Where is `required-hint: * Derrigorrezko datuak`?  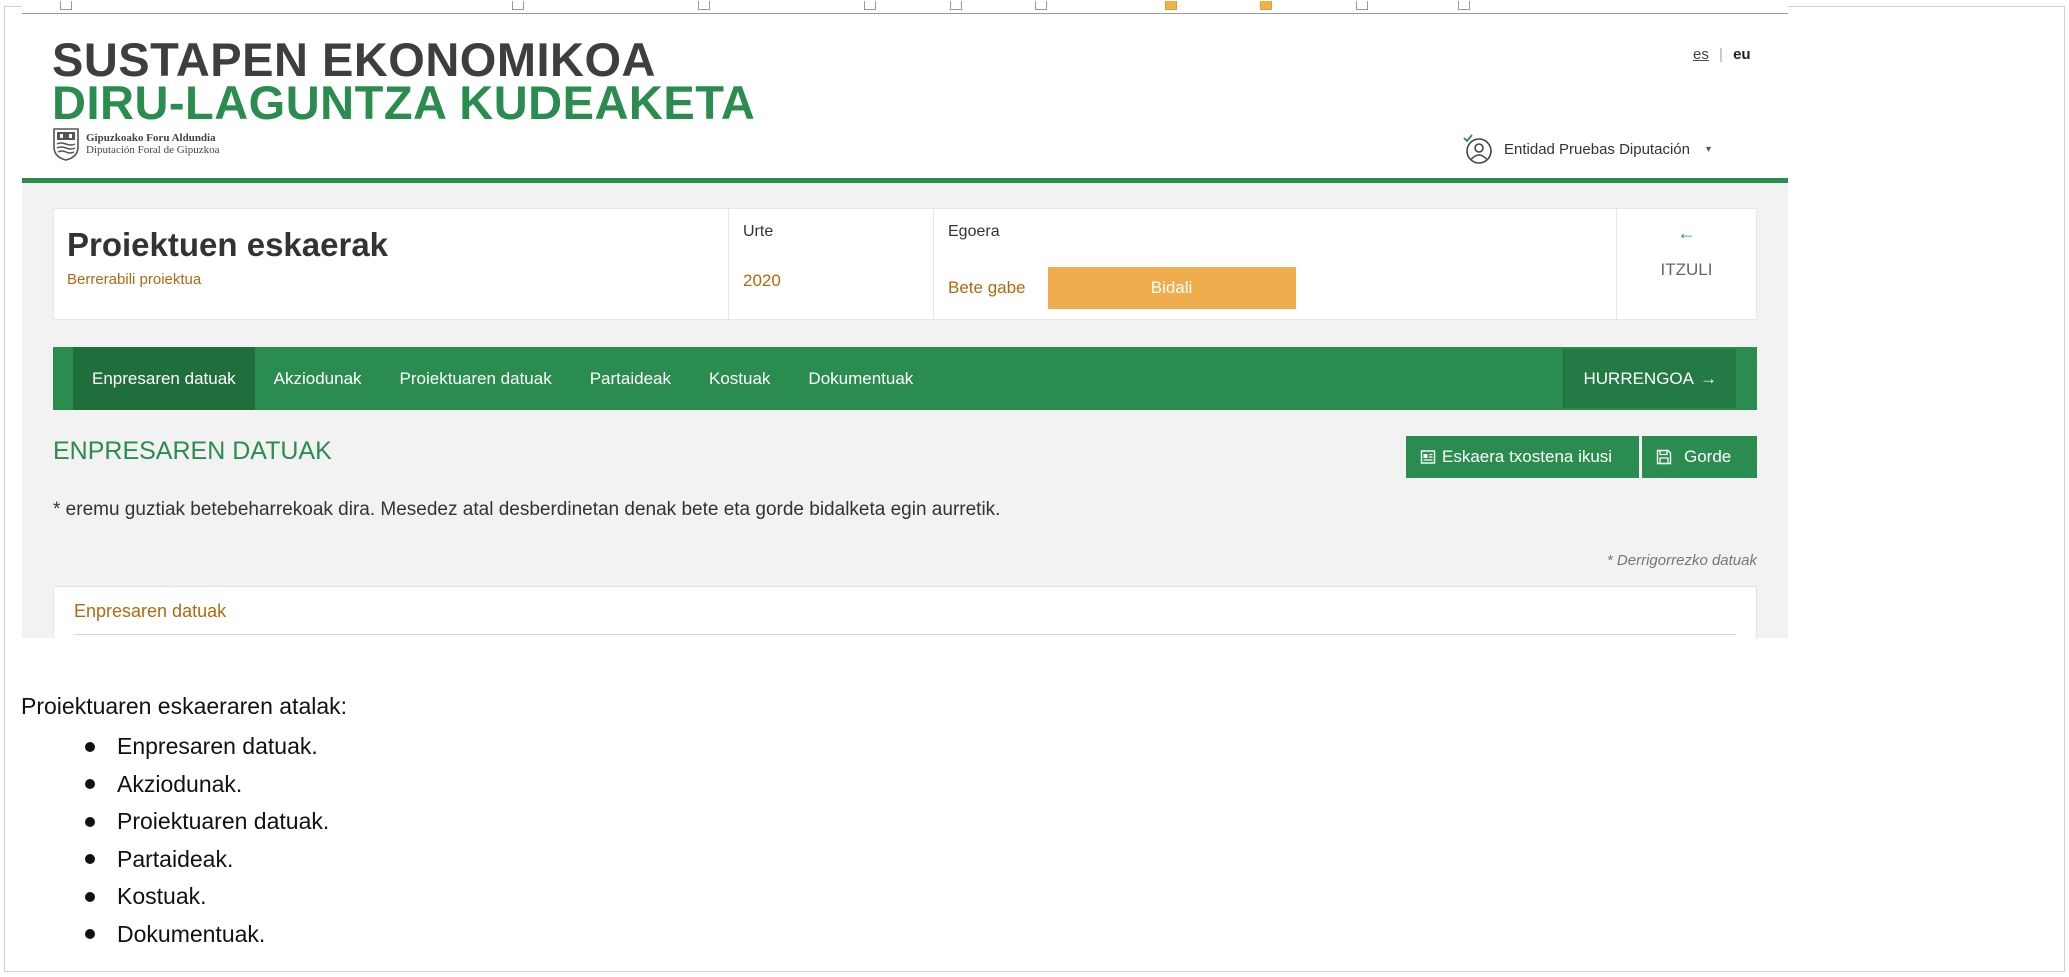 required-hint: * Derrigorrezko datuak is located at coordinates (1681, 560).